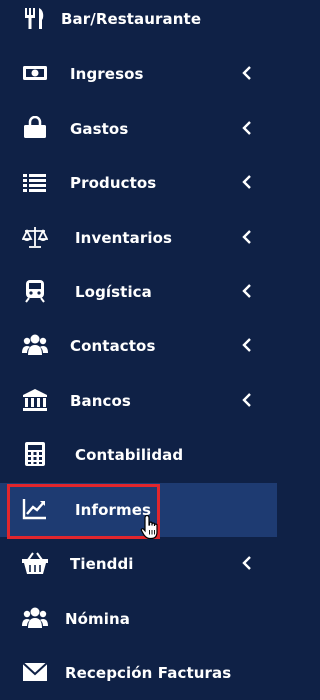 The image size is (320, 700). I want to click on sidebar-item-label: Nómina, so click(98, 619).